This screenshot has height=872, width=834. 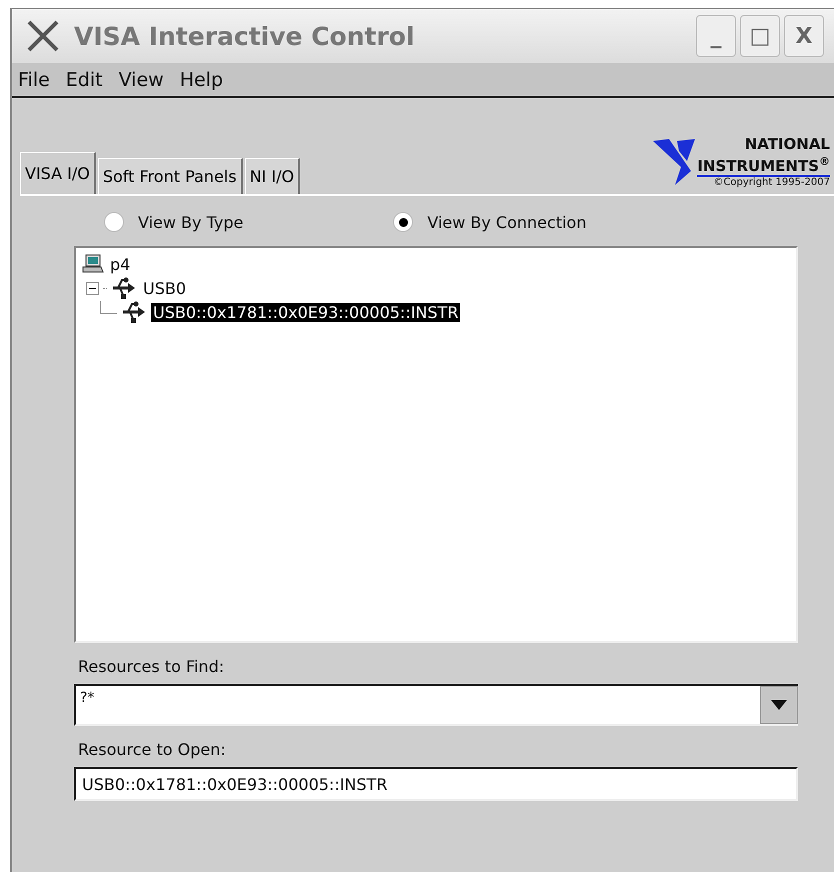 I want to click on menu-item: Help, so click(x=202, y=79).